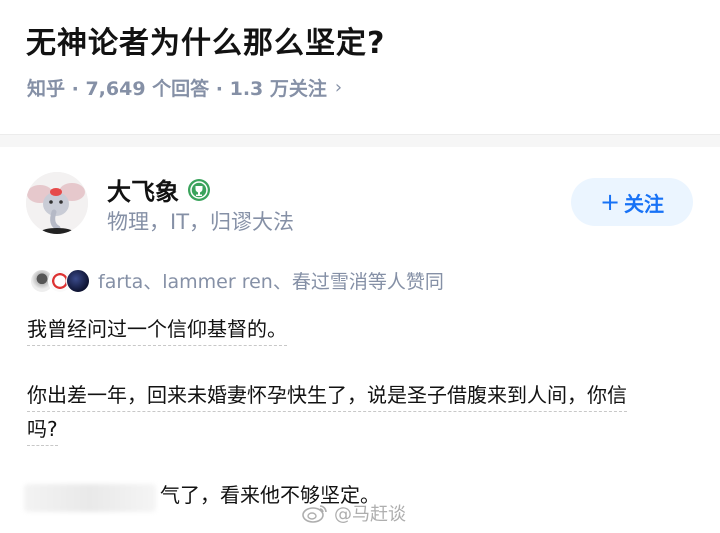 The height and width of the screenshot is (533, 720). I want to click on trophy-badge-icon, so click(199, 189).